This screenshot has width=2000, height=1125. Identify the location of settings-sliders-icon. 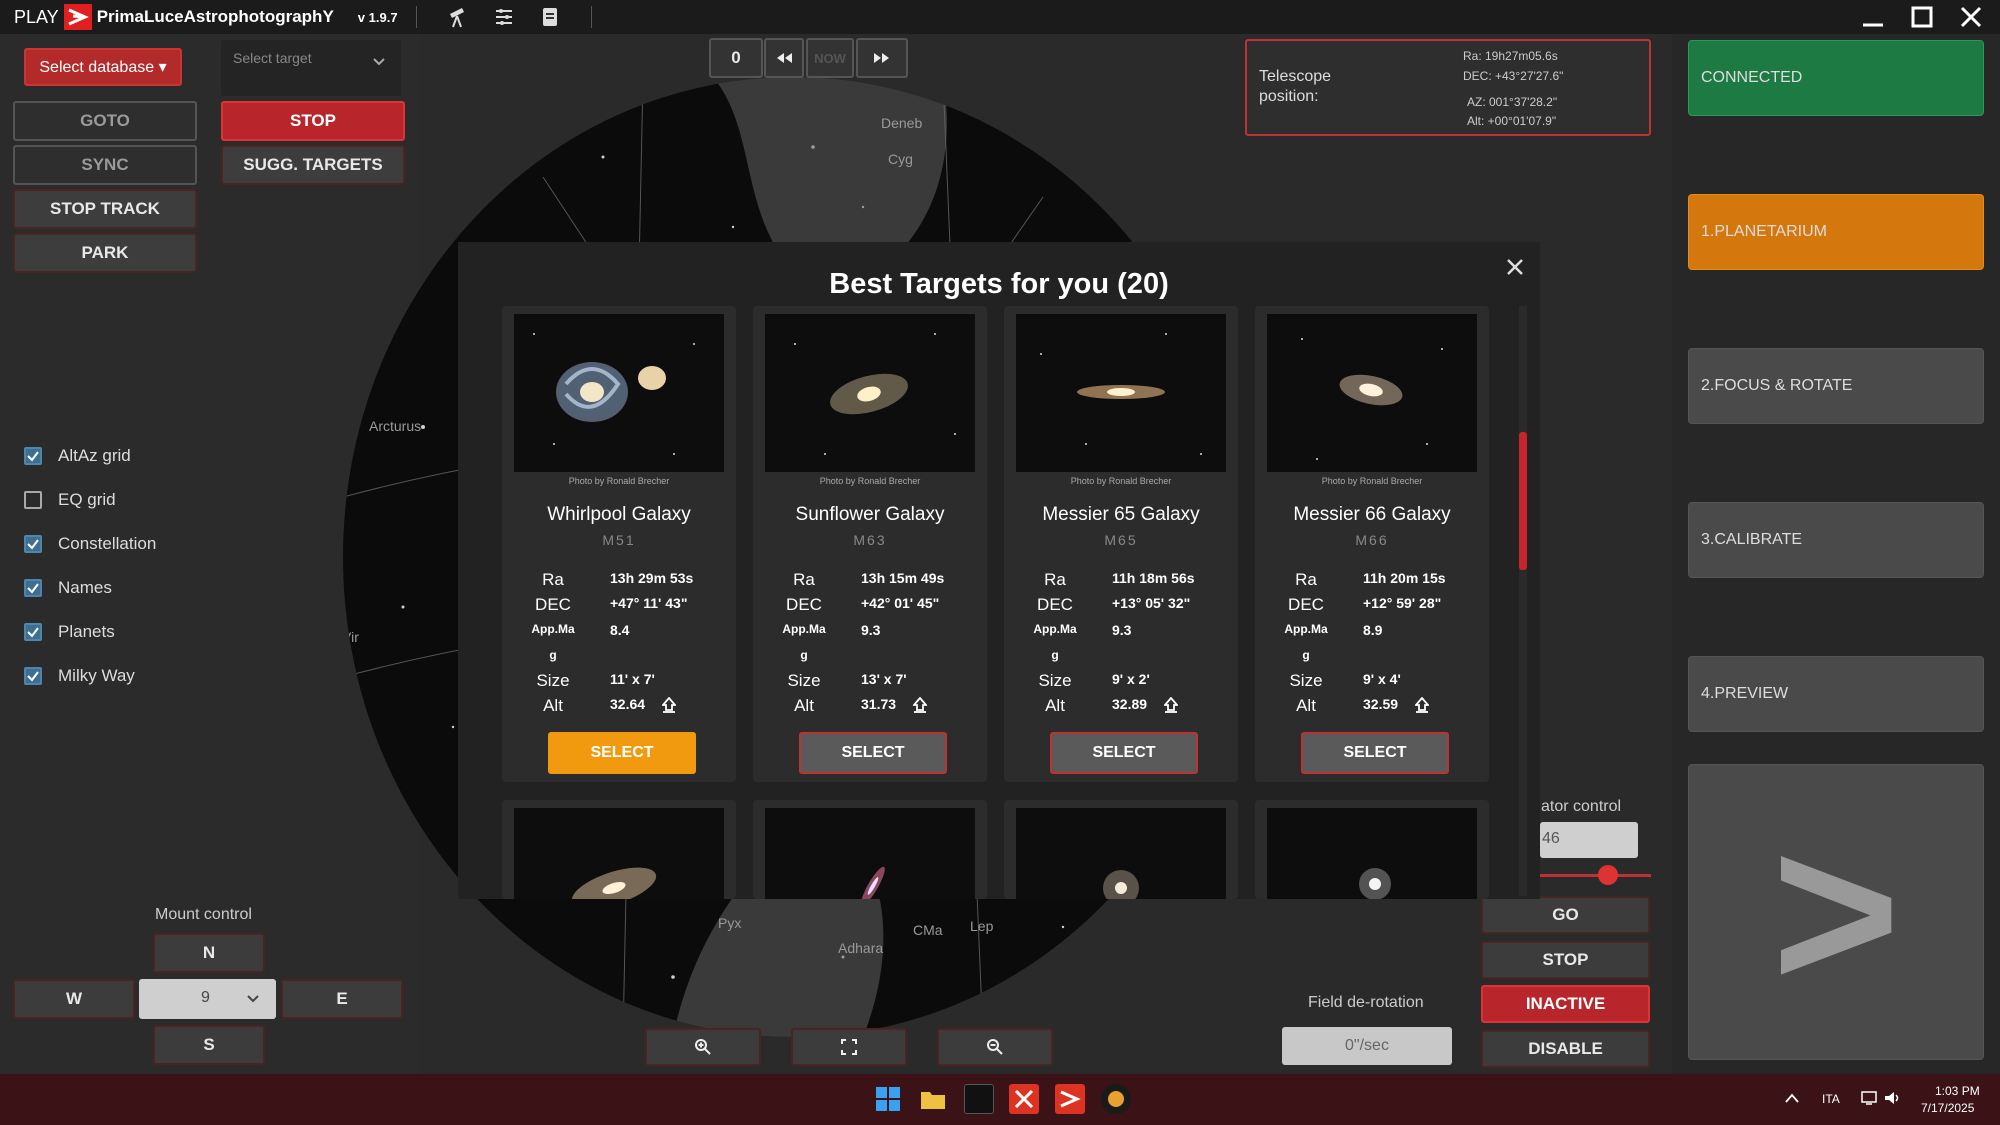
(504, 17).